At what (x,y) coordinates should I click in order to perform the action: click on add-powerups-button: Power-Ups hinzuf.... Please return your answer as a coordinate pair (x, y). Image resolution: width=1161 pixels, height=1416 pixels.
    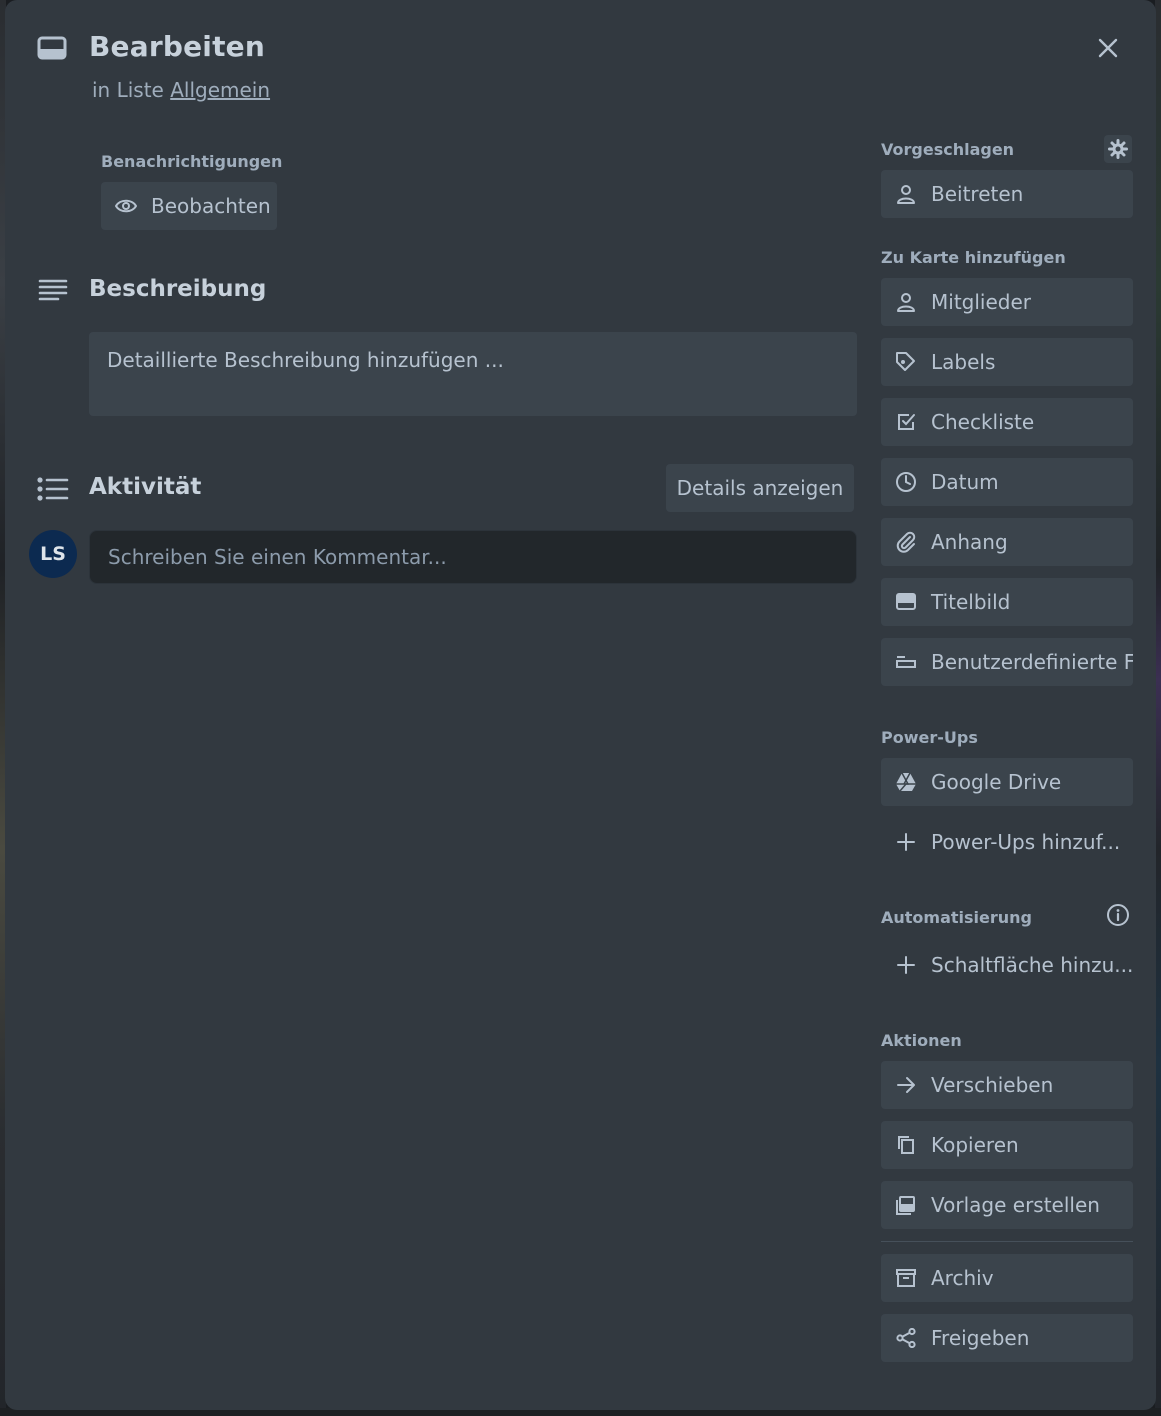
    Looking at the image, I should click on (1007, 842).